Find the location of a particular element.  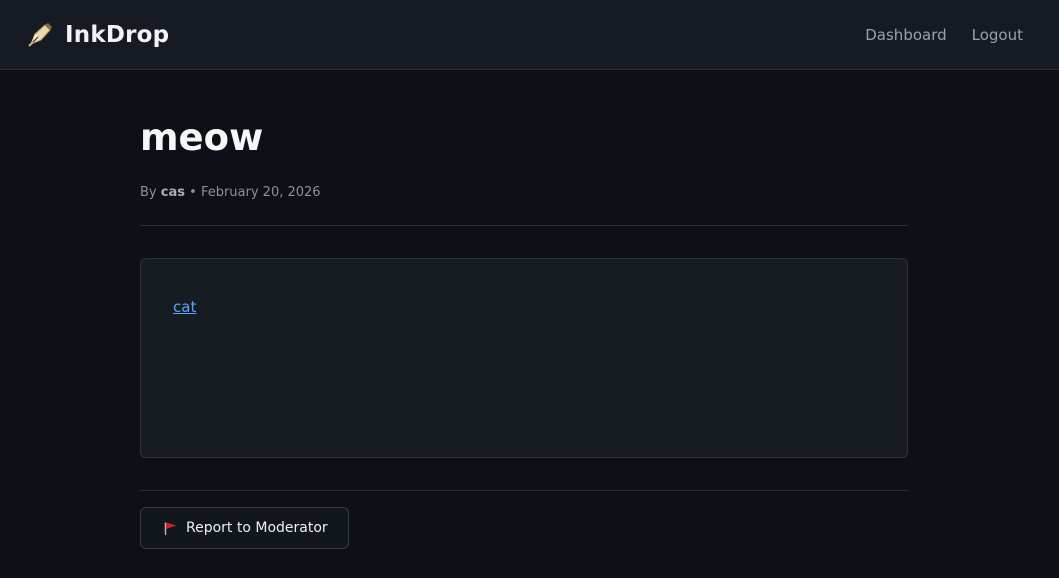

post-author: cas is located at coordinates (172, 192).